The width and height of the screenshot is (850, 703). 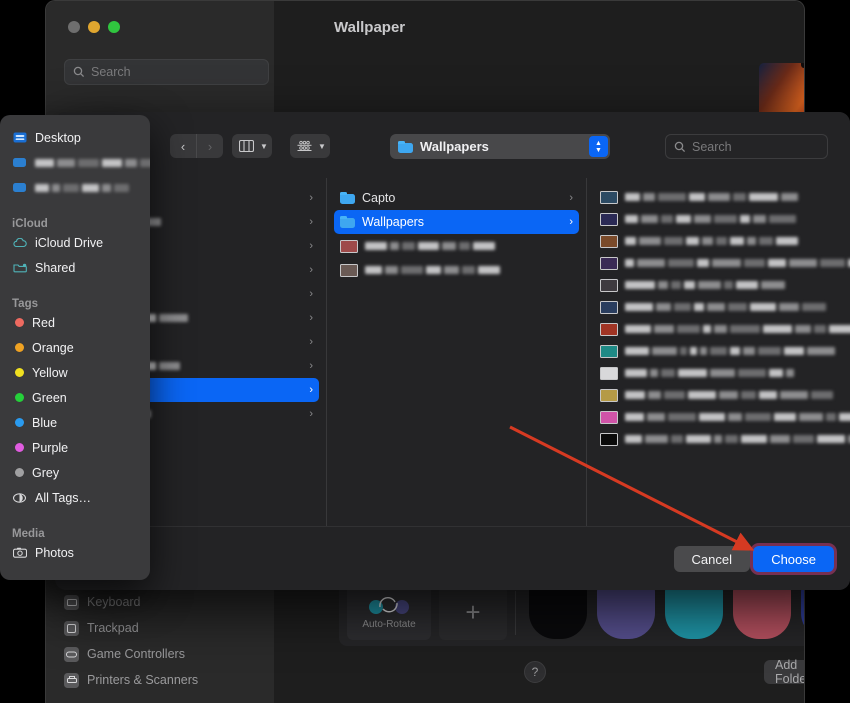 What do you see at coordinates (405, 146) in the screenshot?
I see `folder-icon` at bounding box center [405, 146].